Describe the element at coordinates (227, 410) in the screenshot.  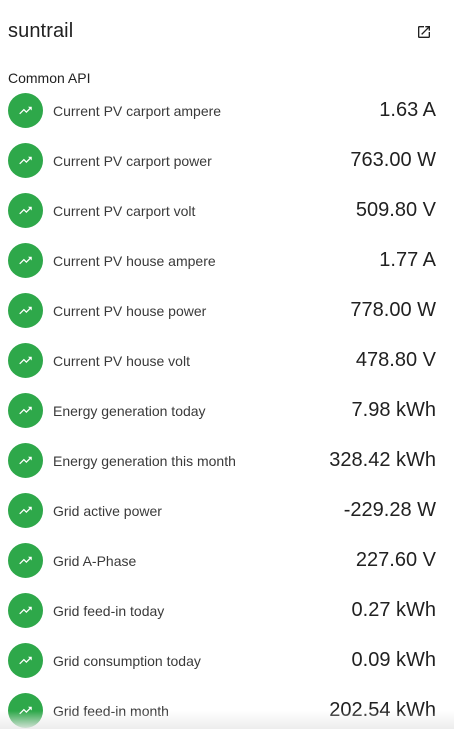
I see `entity-row: Energy generation today 7.98 kWh` at that location.